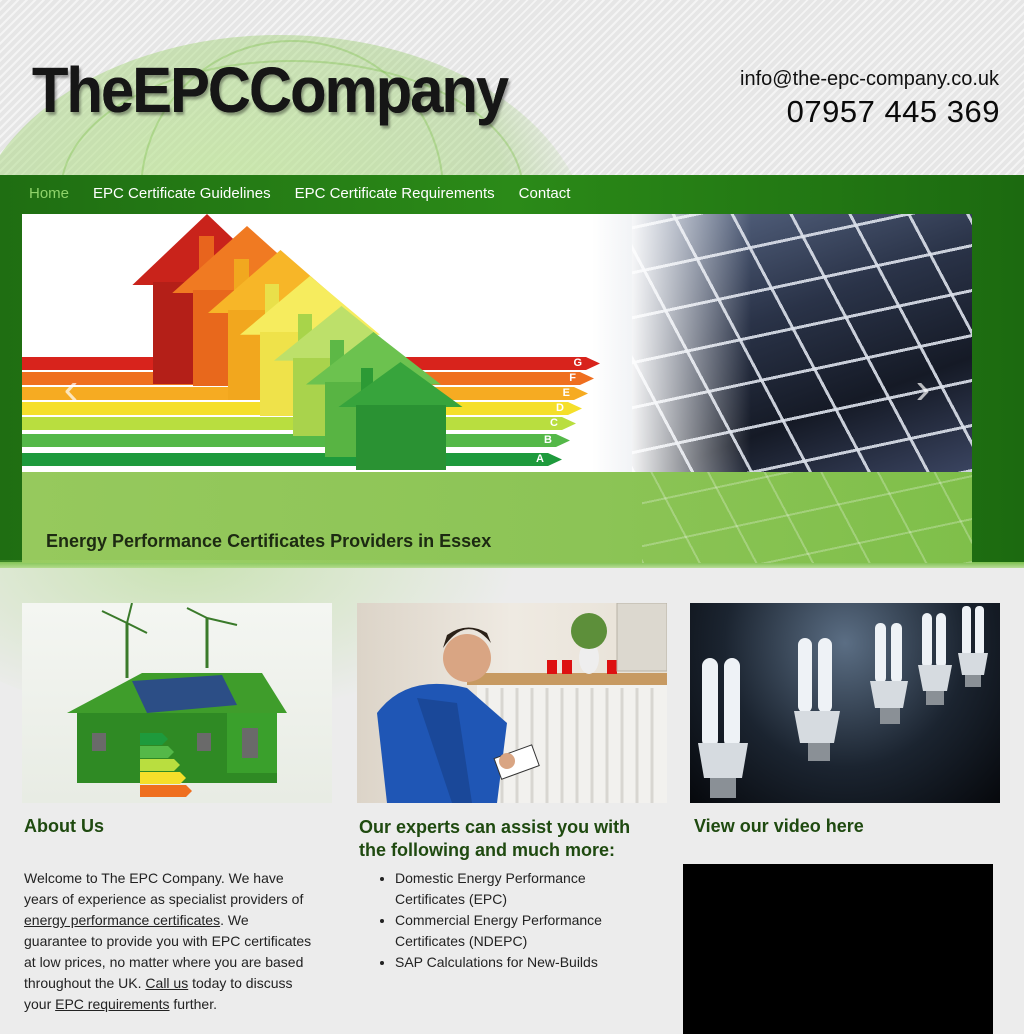 Image resolution: width=1024 pixels, height=1034 pixels. Describe the element at coordinates (64, 826) in the screenshot. I see `about-heading: About Us` at that location.